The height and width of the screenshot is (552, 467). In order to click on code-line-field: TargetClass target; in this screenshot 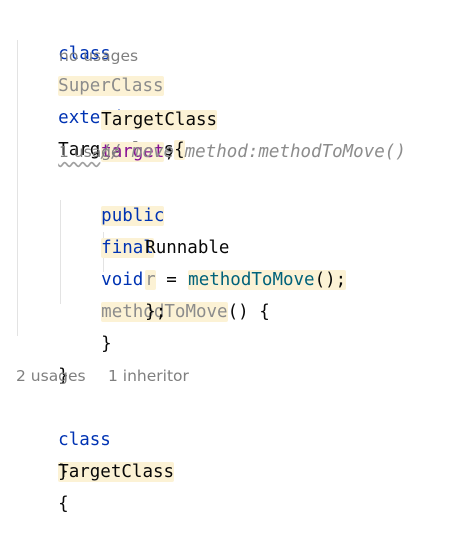, I will do `click(138, 117)`.